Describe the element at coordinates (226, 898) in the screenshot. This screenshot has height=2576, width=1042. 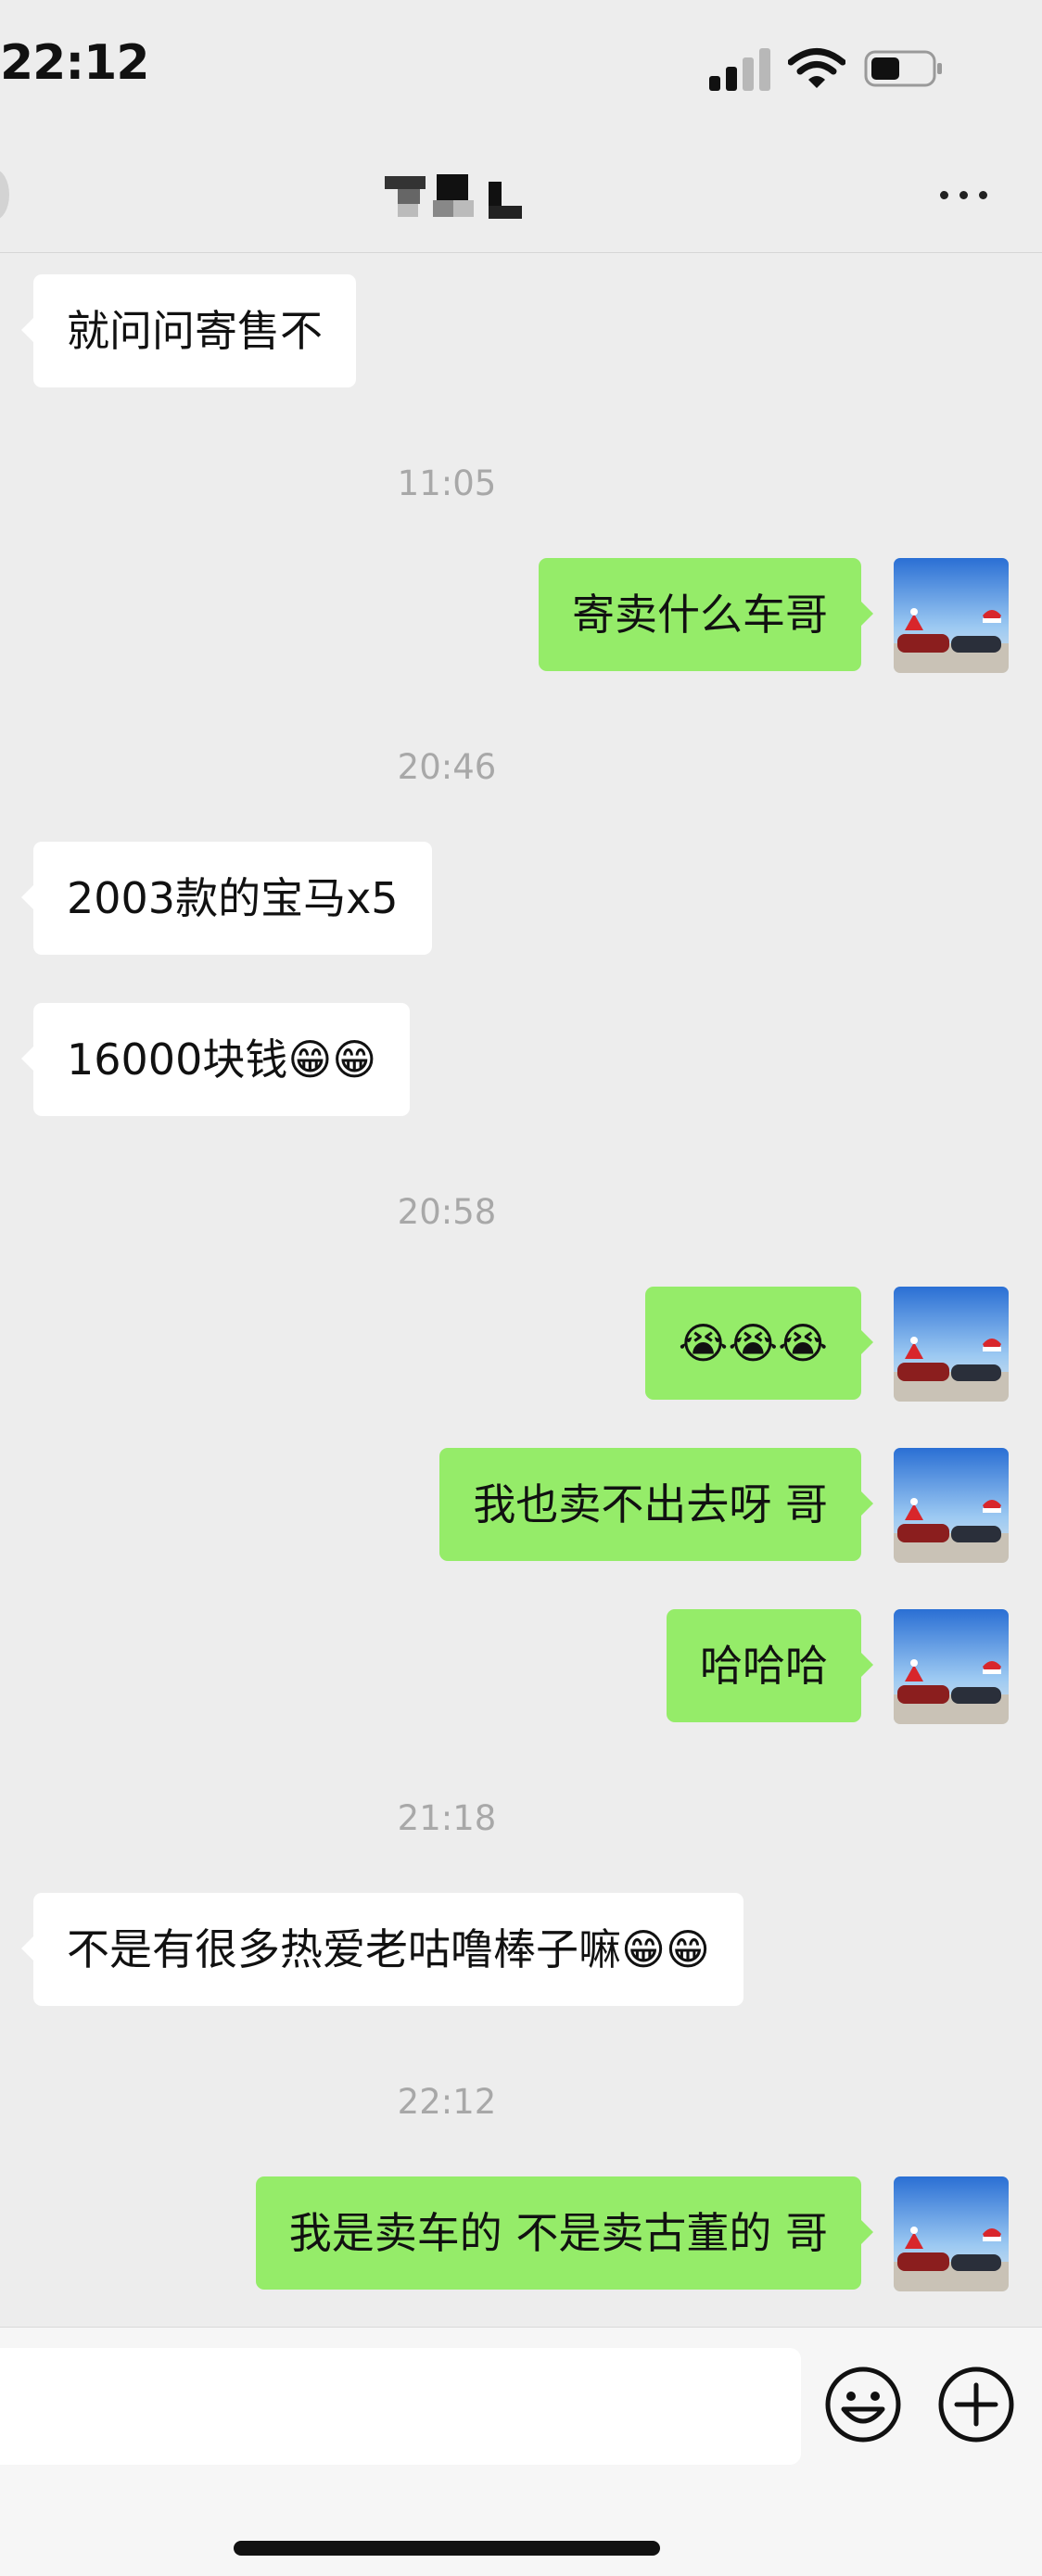
I see `incoming-message-bubble: 2003款的宝马x5` at that location.